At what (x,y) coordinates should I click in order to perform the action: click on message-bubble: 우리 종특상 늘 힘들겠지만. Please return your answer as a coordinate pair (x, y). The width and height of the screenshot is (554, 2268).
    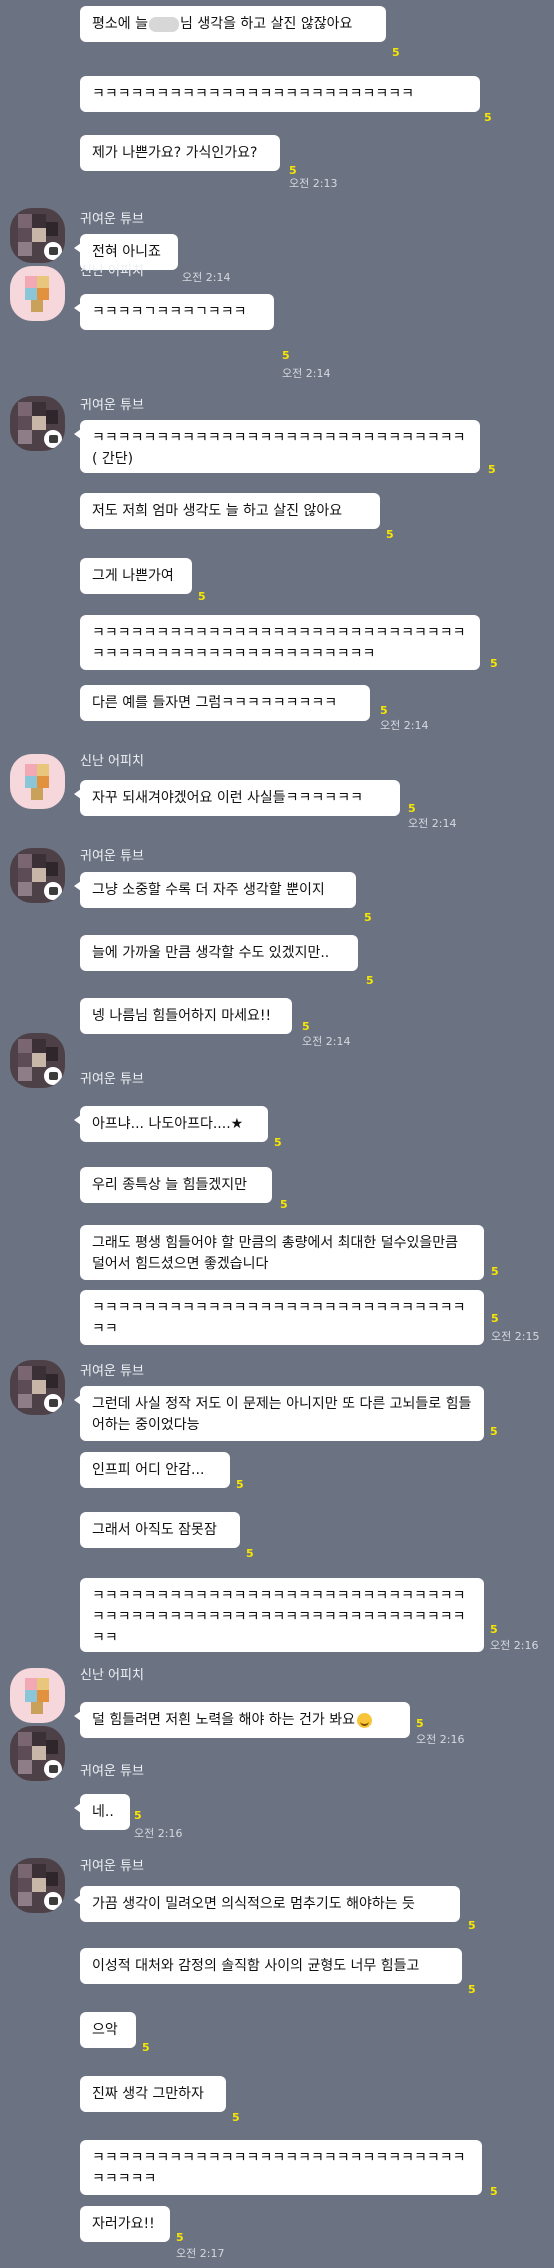
    Looking at the image, I should click on (176, 1185).